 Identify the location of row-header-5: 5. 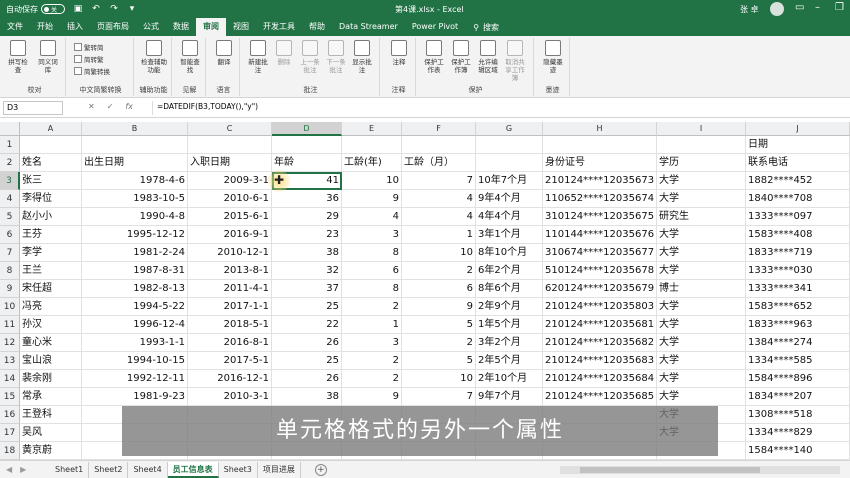
(10, 217).